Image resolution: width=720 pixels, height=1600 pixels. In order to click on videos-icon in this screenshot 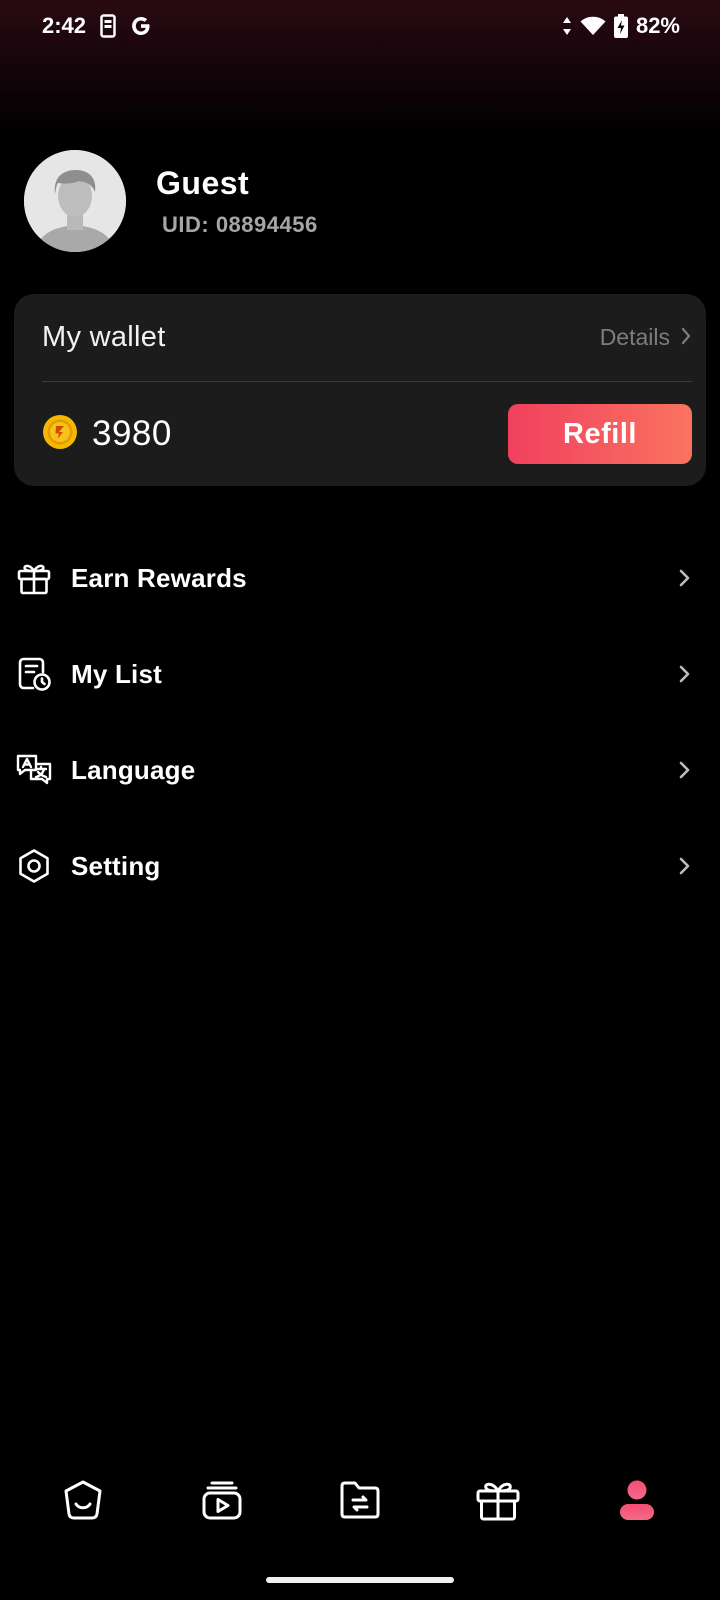, I will do `click(222, 1502)`.